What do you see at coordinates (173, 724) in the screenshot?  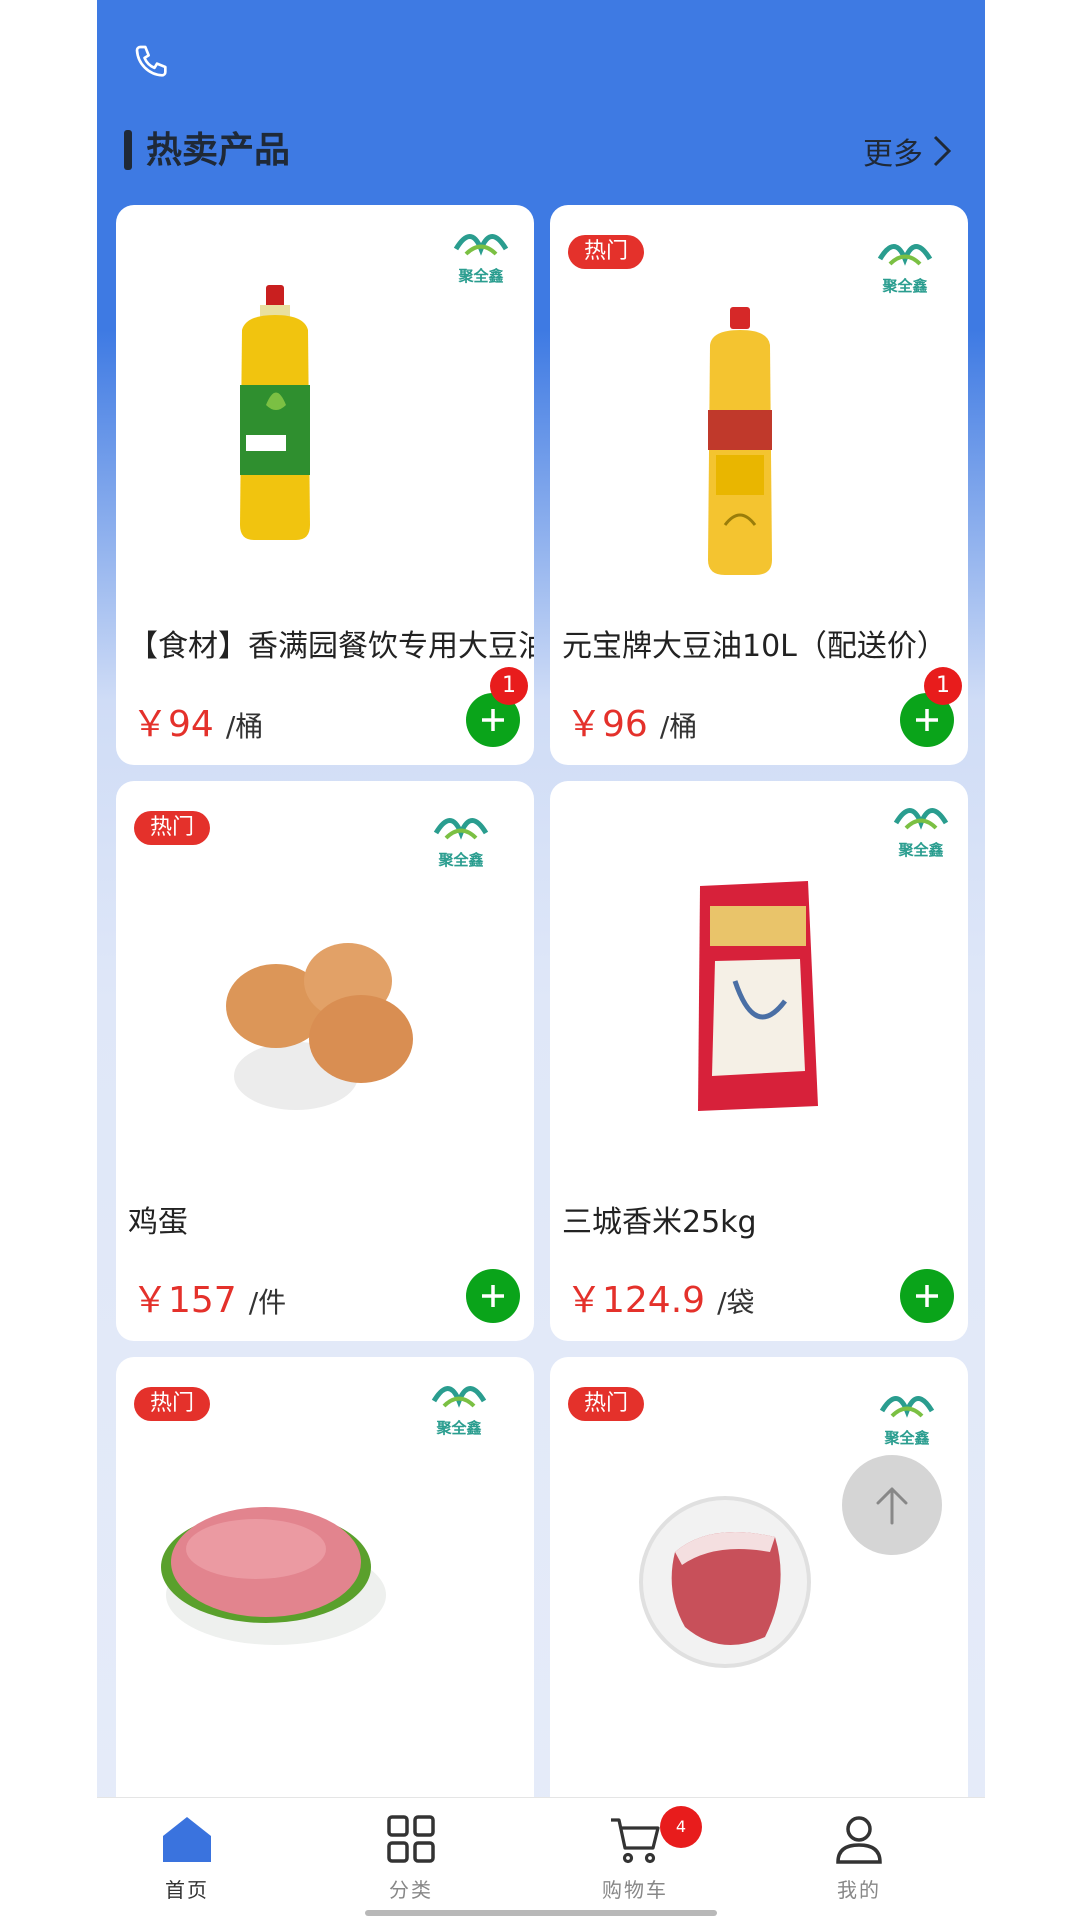 I see `product-price: ￥94` at bounding box center [173, 724].